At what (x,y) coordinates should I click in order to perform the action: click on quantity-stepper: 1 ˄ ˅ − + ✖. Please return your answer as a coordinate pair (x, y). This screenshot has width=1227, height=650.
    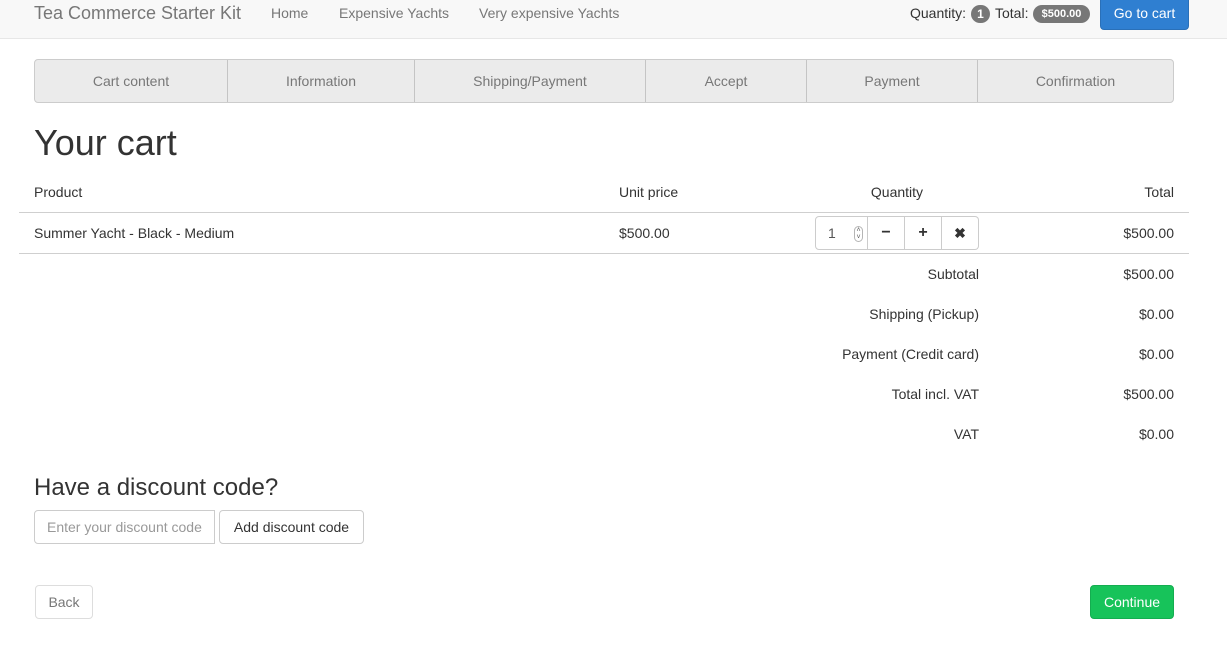
    Looking at the image, I should click on (897, 233).